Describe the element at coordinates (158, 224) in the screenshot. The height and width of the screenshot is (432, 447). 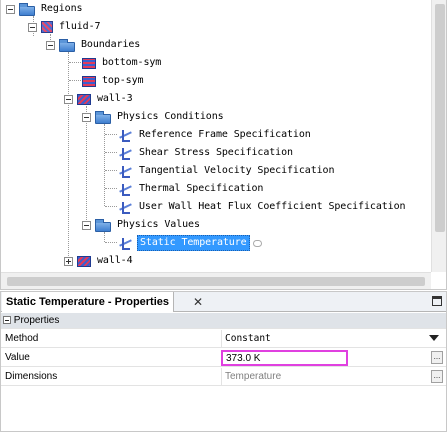
I see `tree-node-label: Physics Values` at that location.